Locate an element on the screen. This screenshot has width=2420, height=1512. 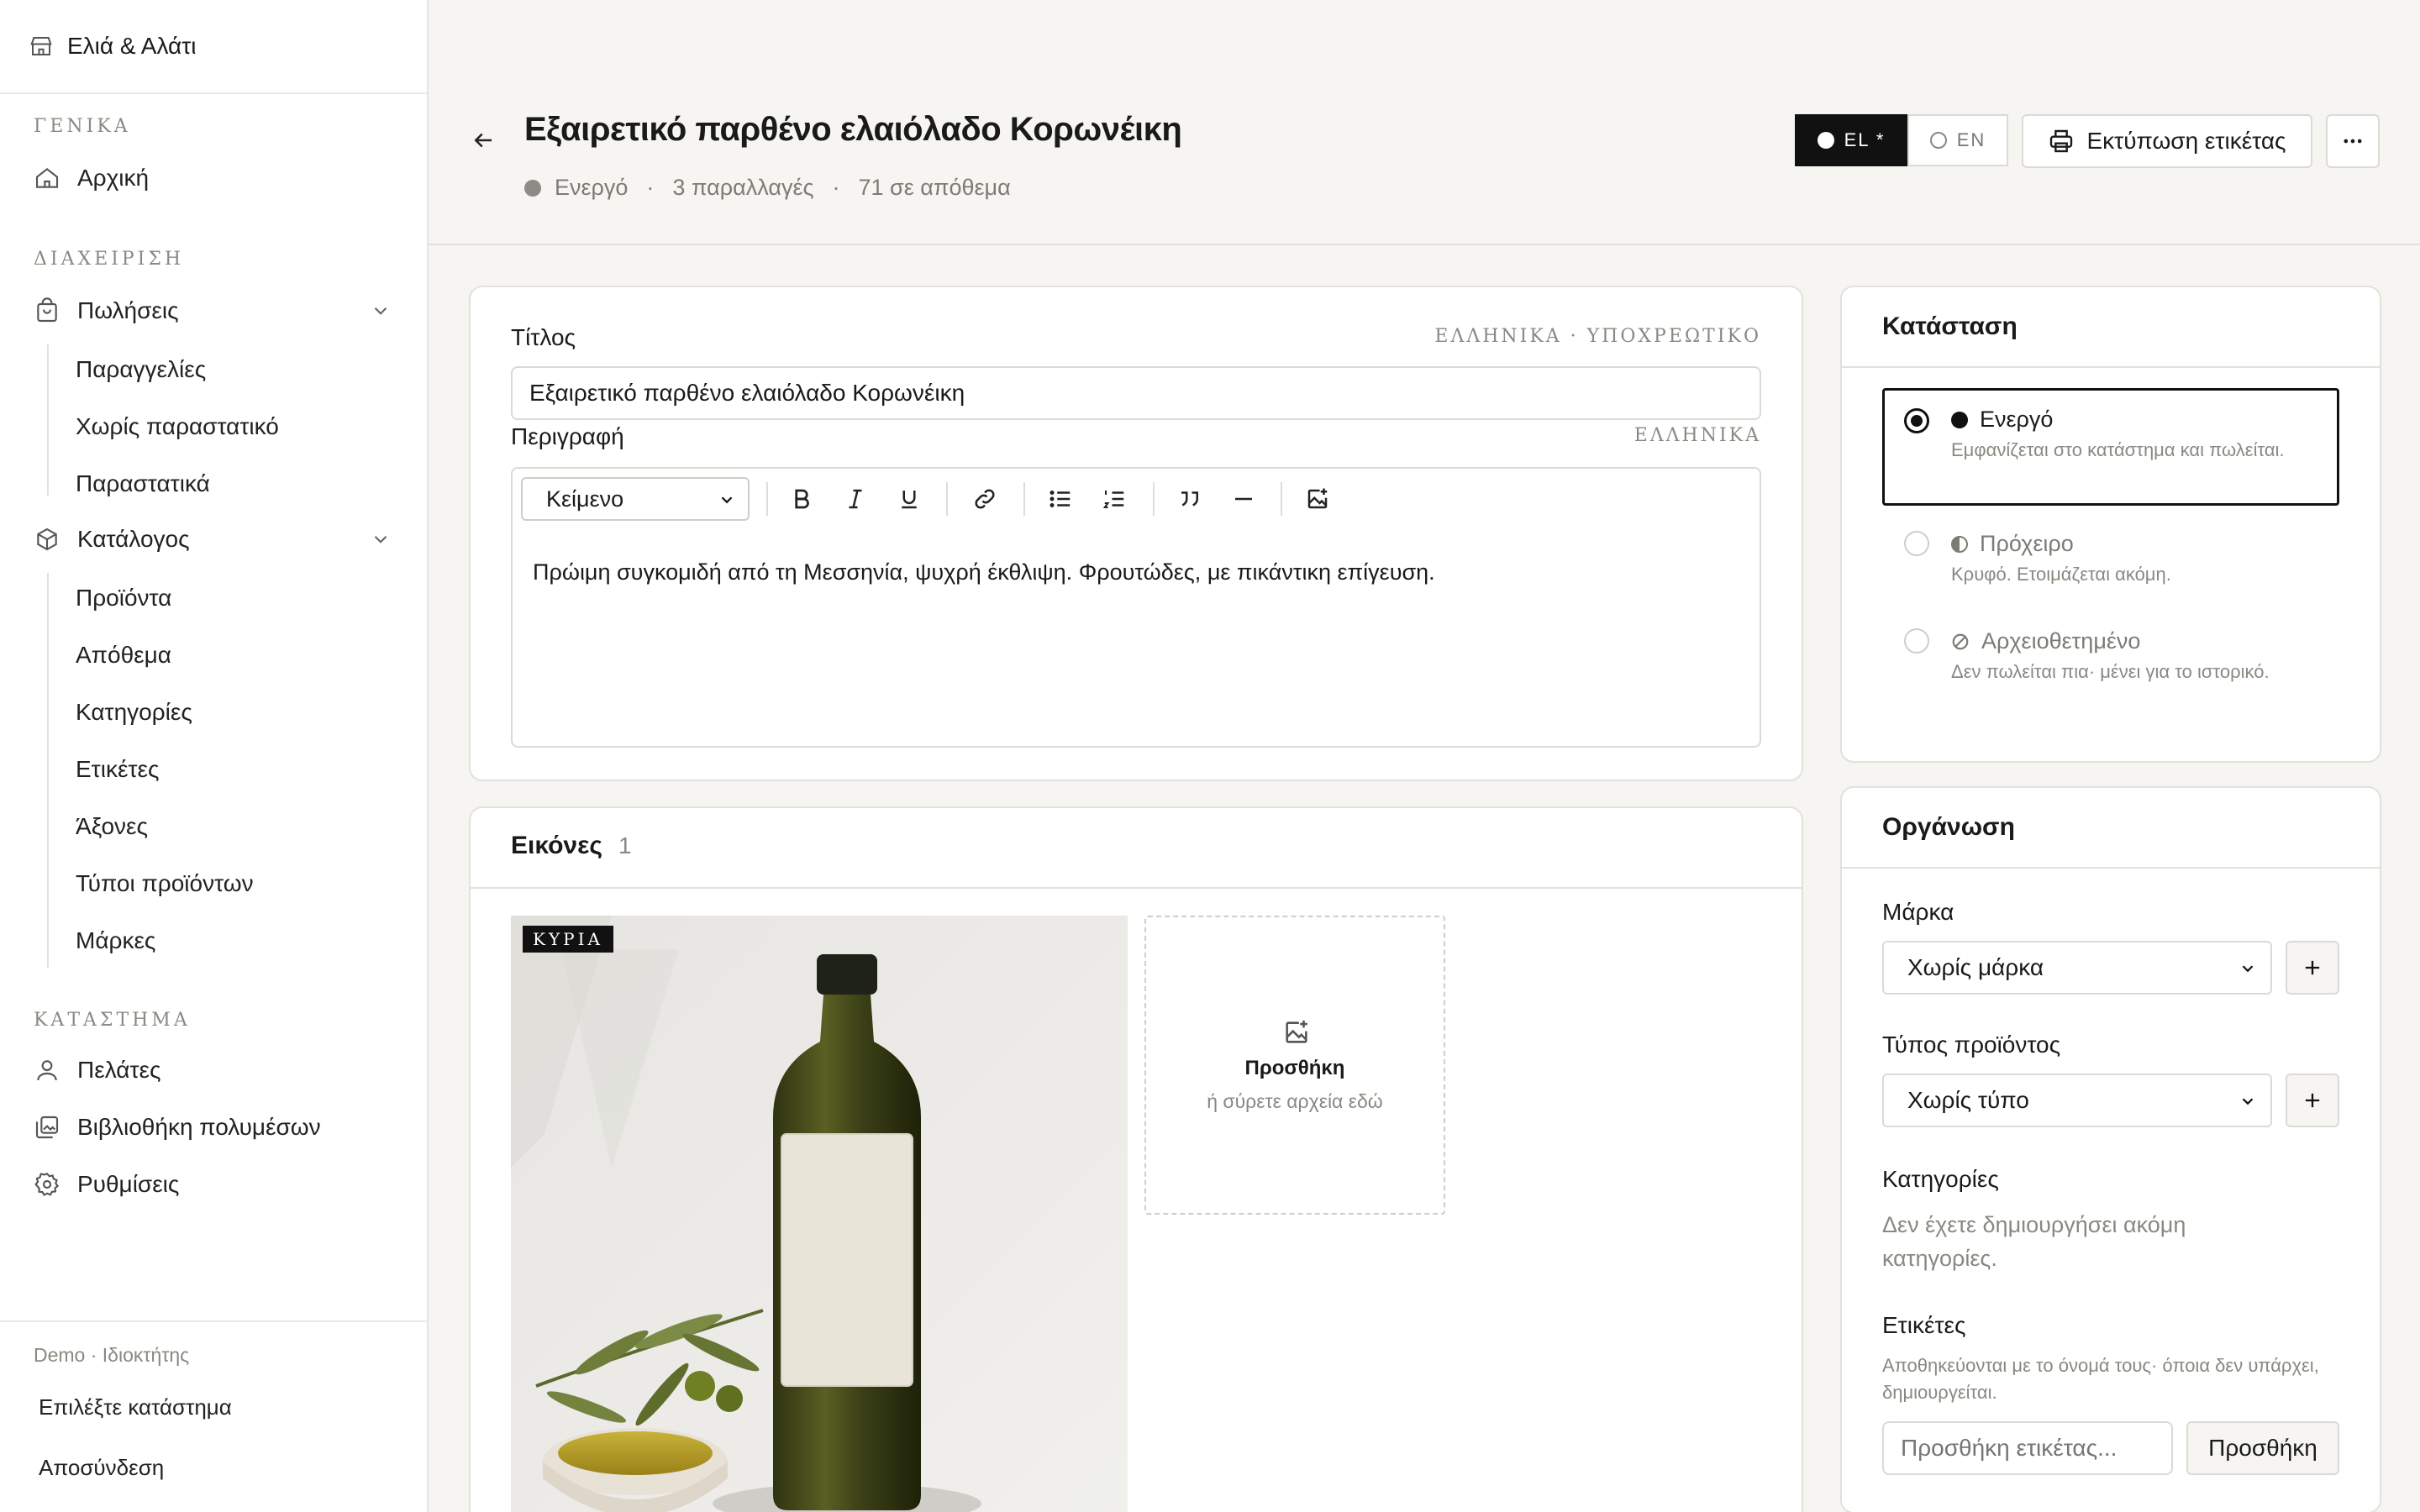
radio-active is located at coordinates (1917, 420).